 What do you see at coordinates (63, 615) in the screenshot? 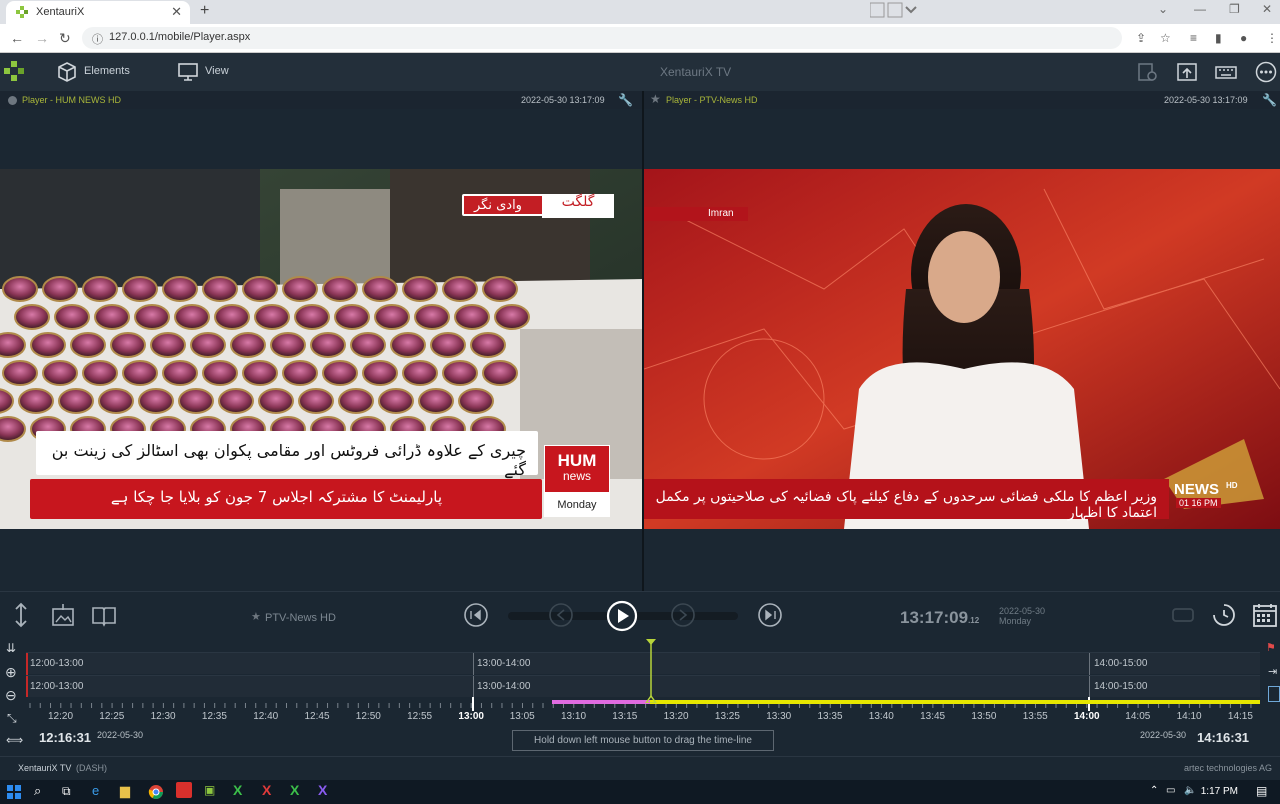
I see `snapshot-icon` at bounding box center [63, 615].